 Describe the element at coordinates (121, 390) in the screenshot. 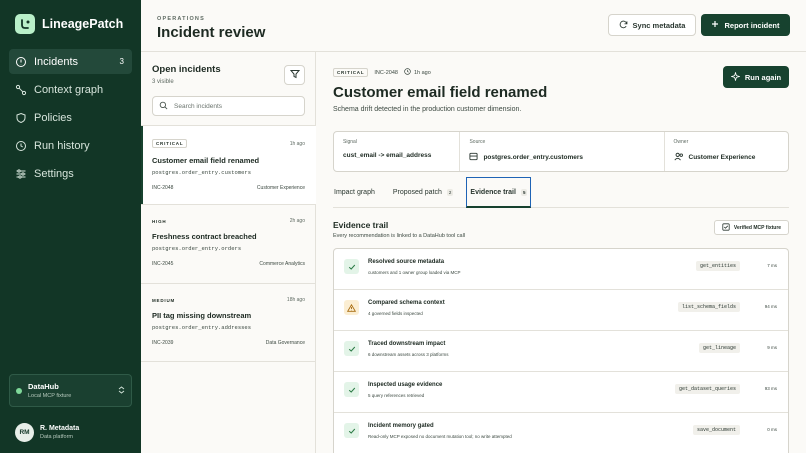

I see `chevron-updown-icon` at that location.